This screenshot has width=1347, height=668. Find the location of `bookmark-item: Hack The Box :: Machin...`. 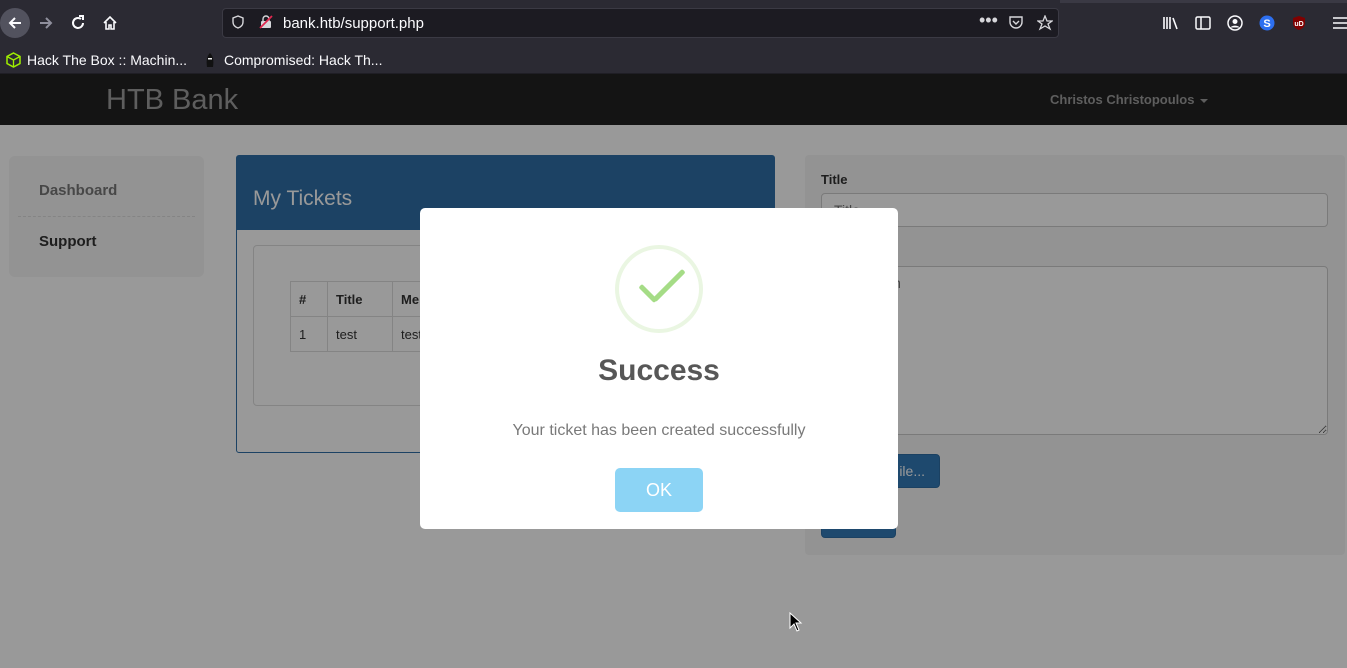

bookmark-item: Hack The Box :: Machin... is located at coordinates (96, 60).